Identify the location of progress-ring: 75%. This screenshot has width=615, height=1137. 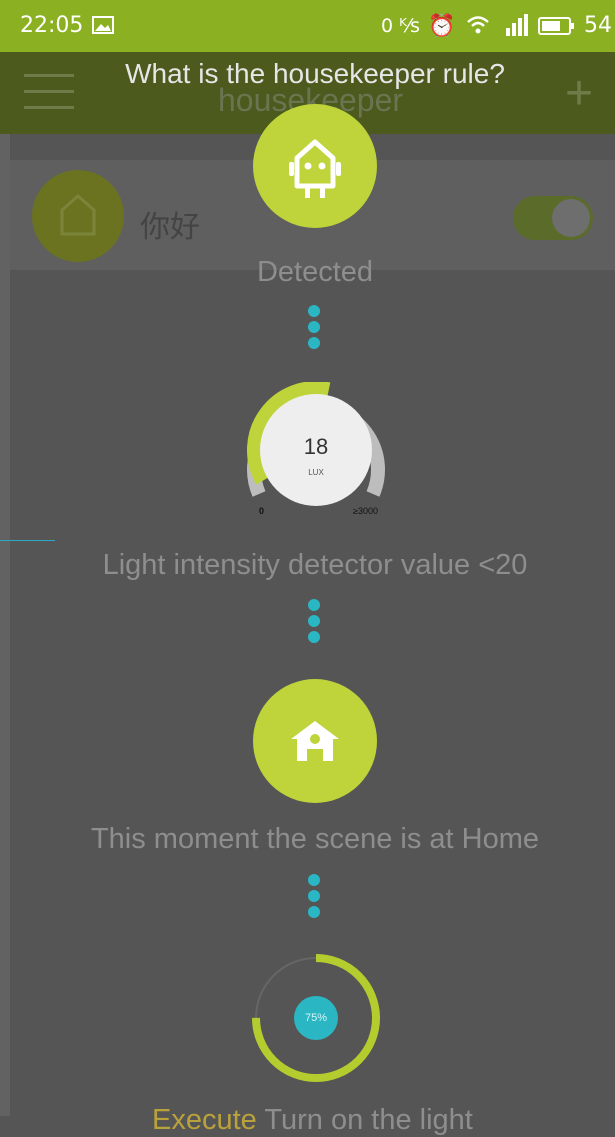
(316, 1018).